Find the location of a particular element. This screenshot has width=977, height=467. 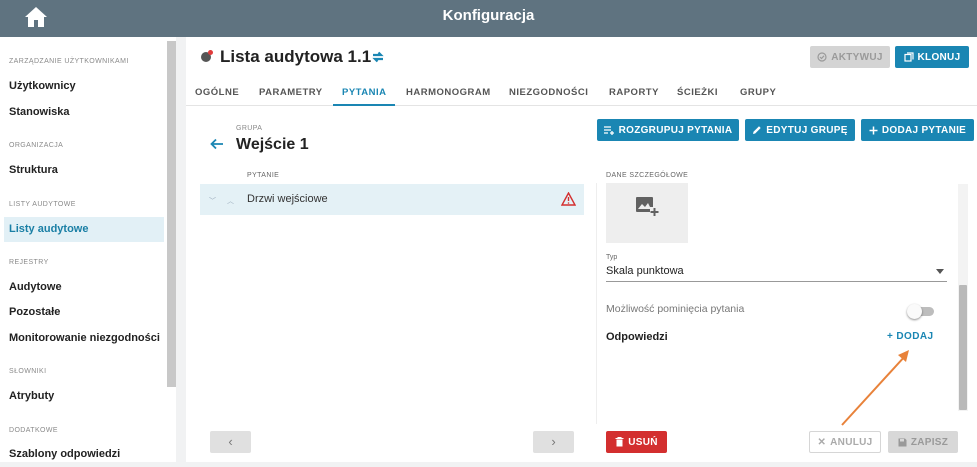

tab-paths: ŚCIEŻKI is located at coordinates (697, 92).